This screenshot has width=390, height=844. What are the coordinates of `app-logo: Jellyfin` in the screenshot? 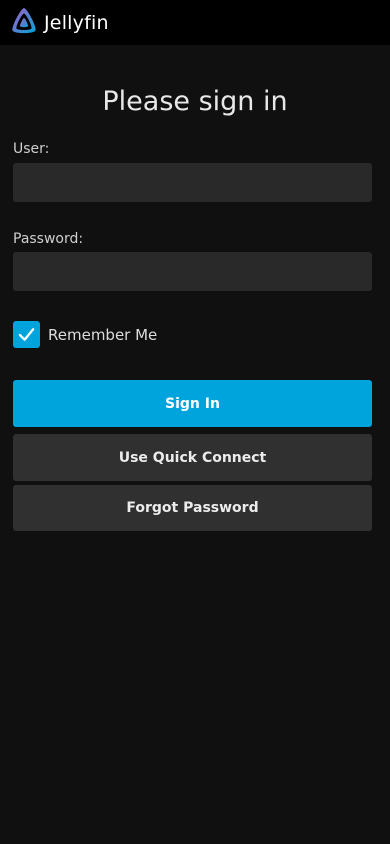 It's located at (58, 23).